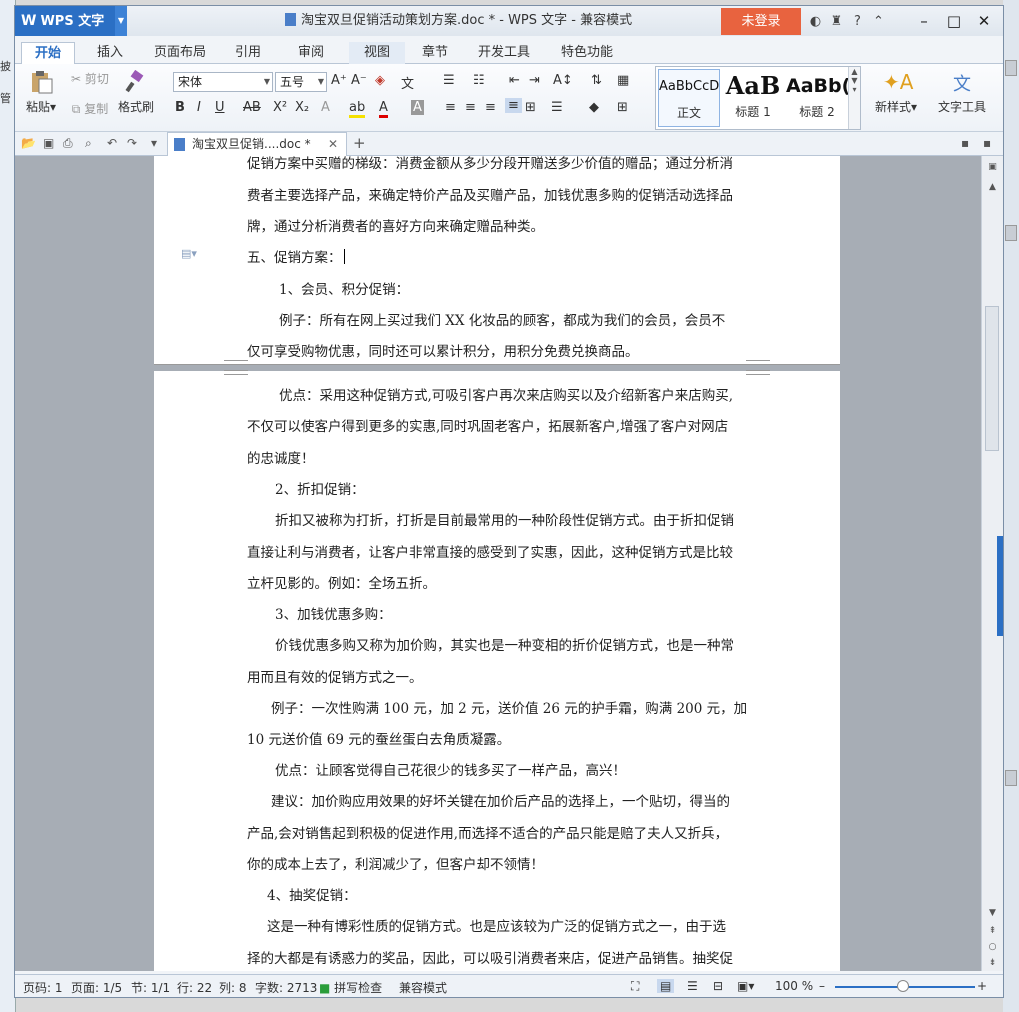 The image size is (1019, 1012). I want to click on tab-page-layout: 页面布局, so click(180, 53).